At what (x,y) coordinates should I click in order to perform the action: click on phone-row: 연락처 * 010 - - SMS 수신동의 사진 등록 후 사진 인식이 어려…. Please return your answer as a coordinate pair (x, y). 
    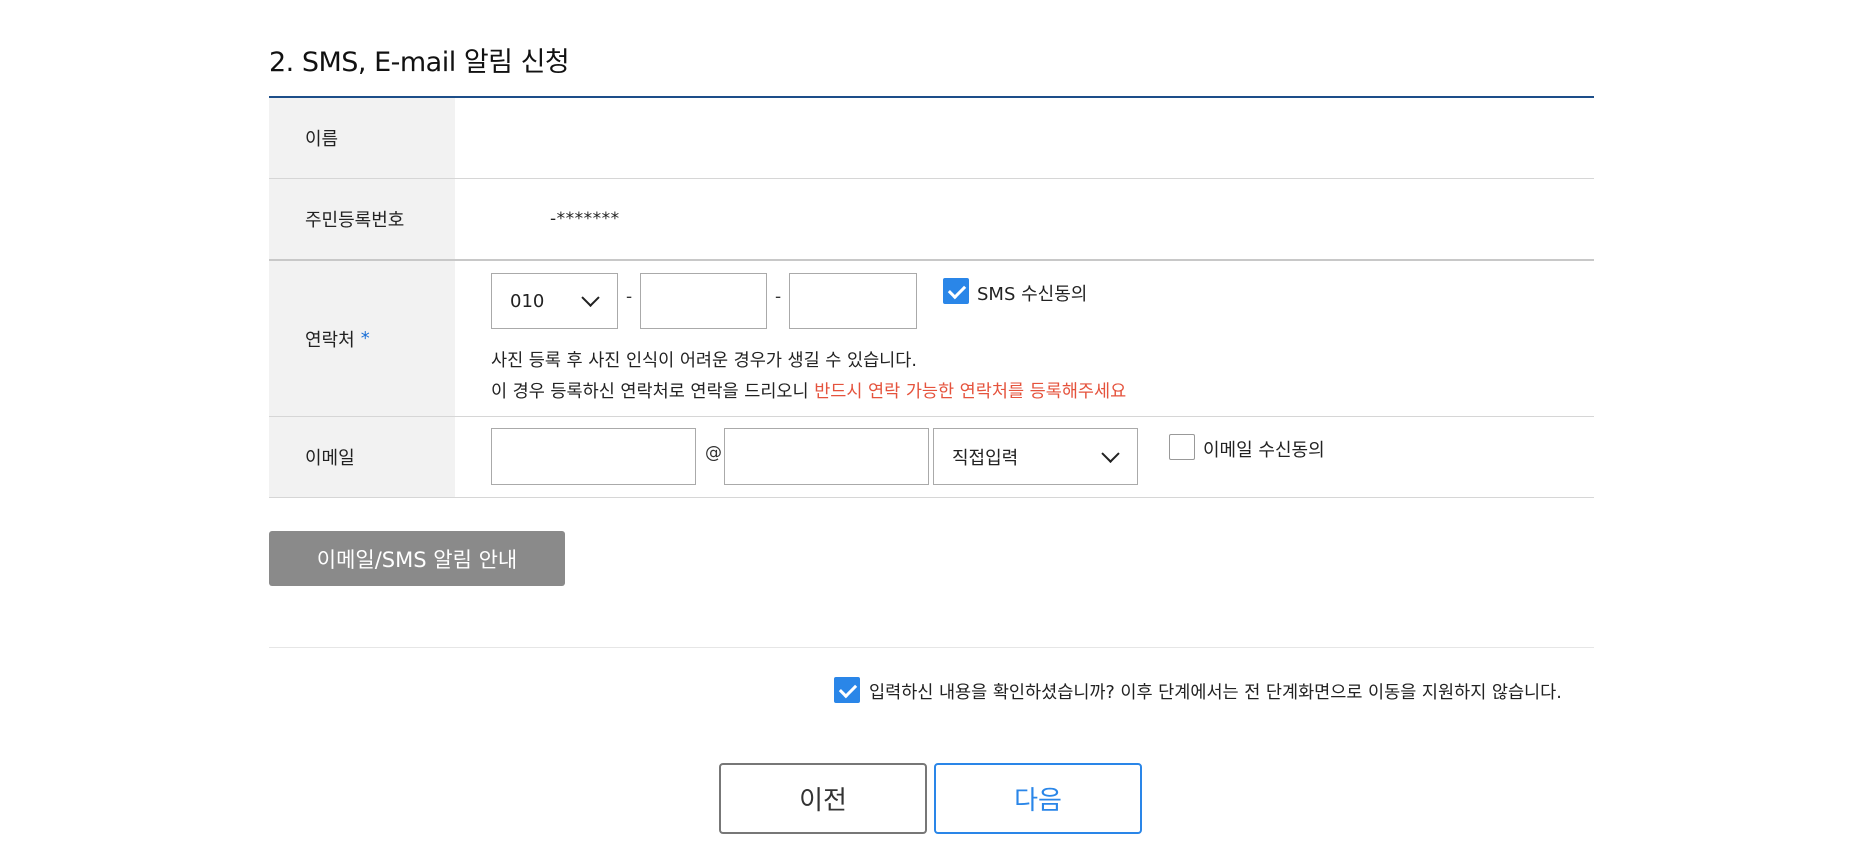
    Looking at the image, I should click on (931, 339).